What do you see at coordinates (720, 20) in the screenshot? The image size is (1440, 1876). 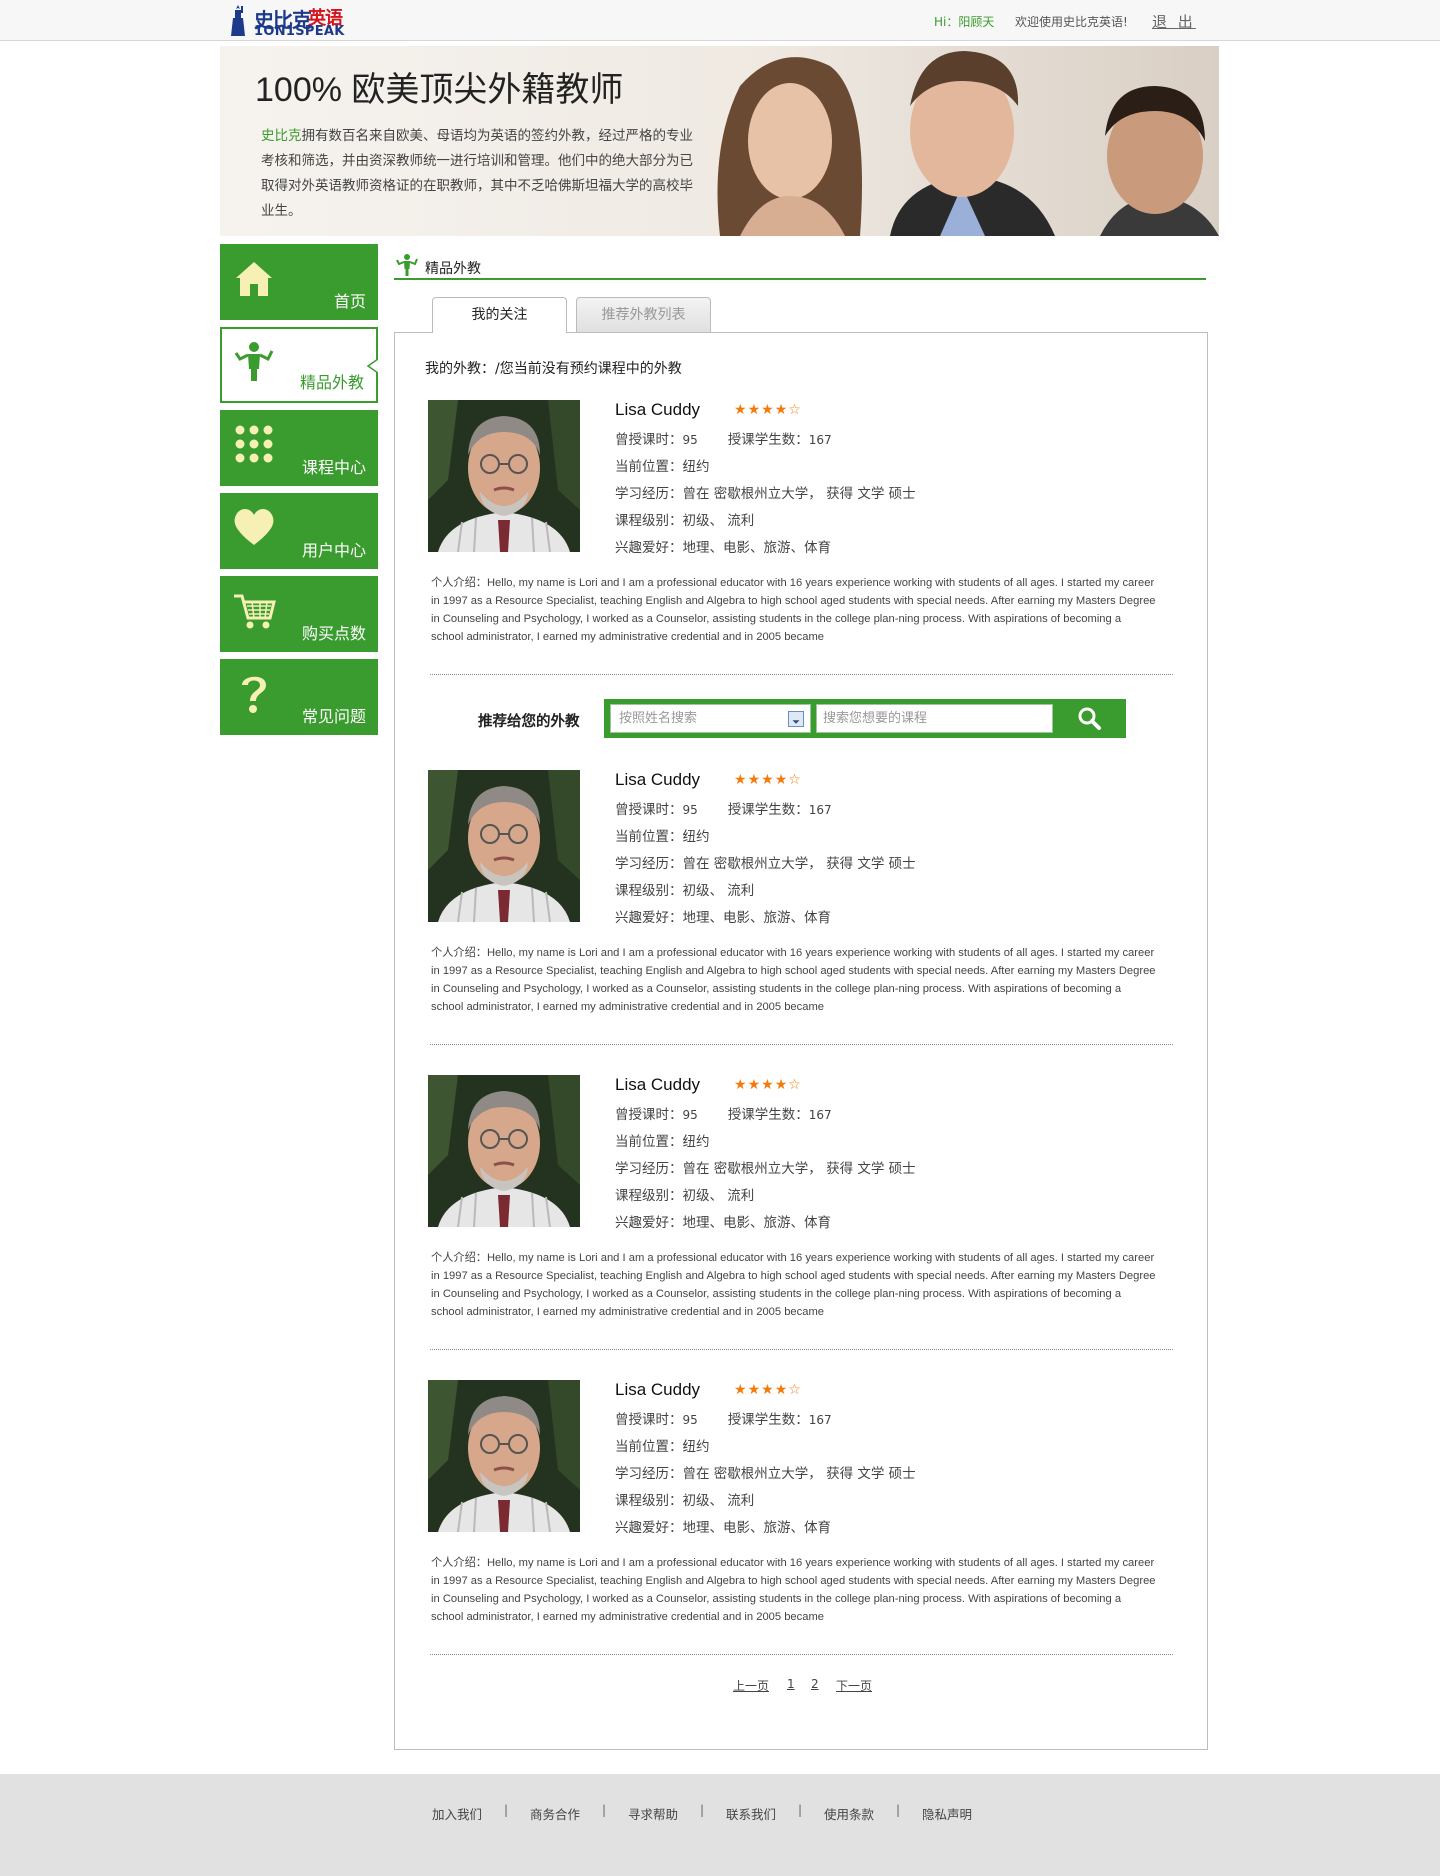 I see `top-bar: 史比克 英语 1ON1SPEAK Hi：阳顾天 欢迎使用史比克英语! 退 出` at bounding box center [720, 20].